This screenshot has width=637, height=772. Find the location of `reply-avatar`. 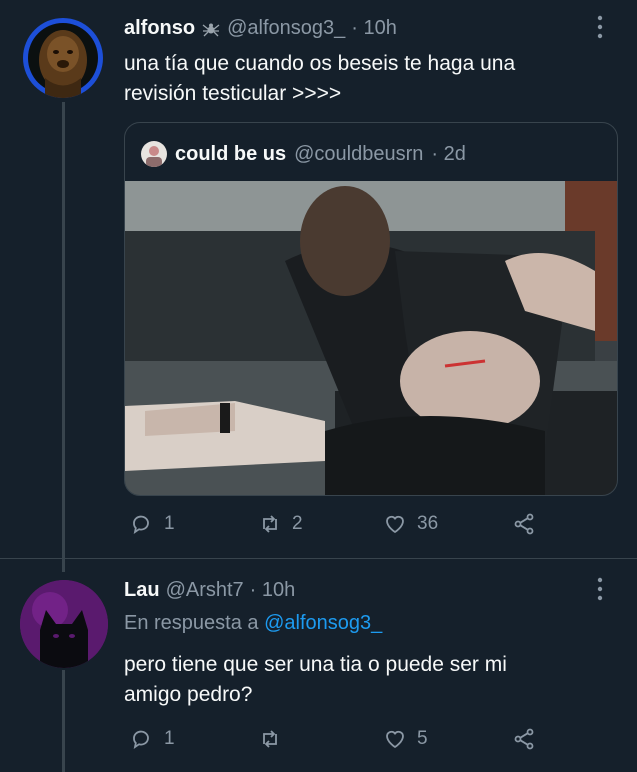

reply-avatar is located at coordinates (64, 624).